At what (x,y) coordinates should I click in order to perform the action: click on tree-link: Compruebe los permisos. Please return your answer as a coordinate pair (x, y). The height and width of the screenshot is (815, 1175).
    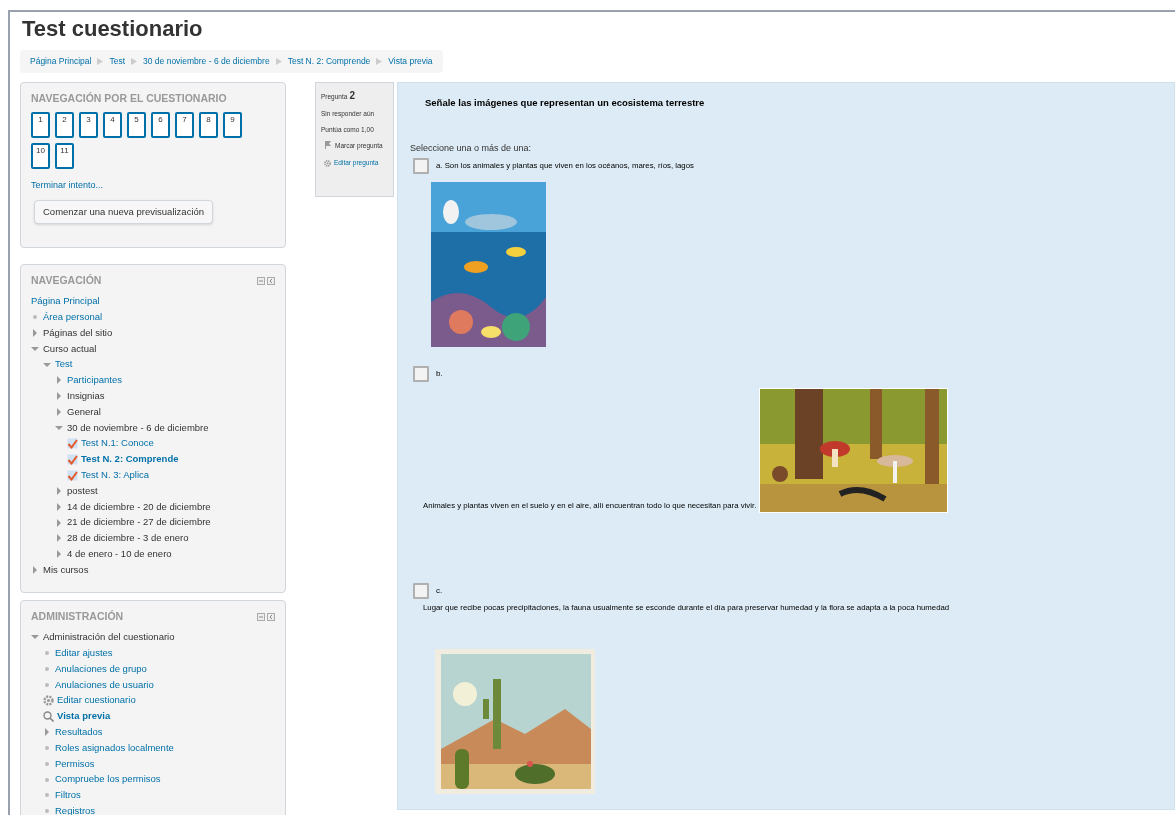
    Looking at the image, I should click on (108, 779).